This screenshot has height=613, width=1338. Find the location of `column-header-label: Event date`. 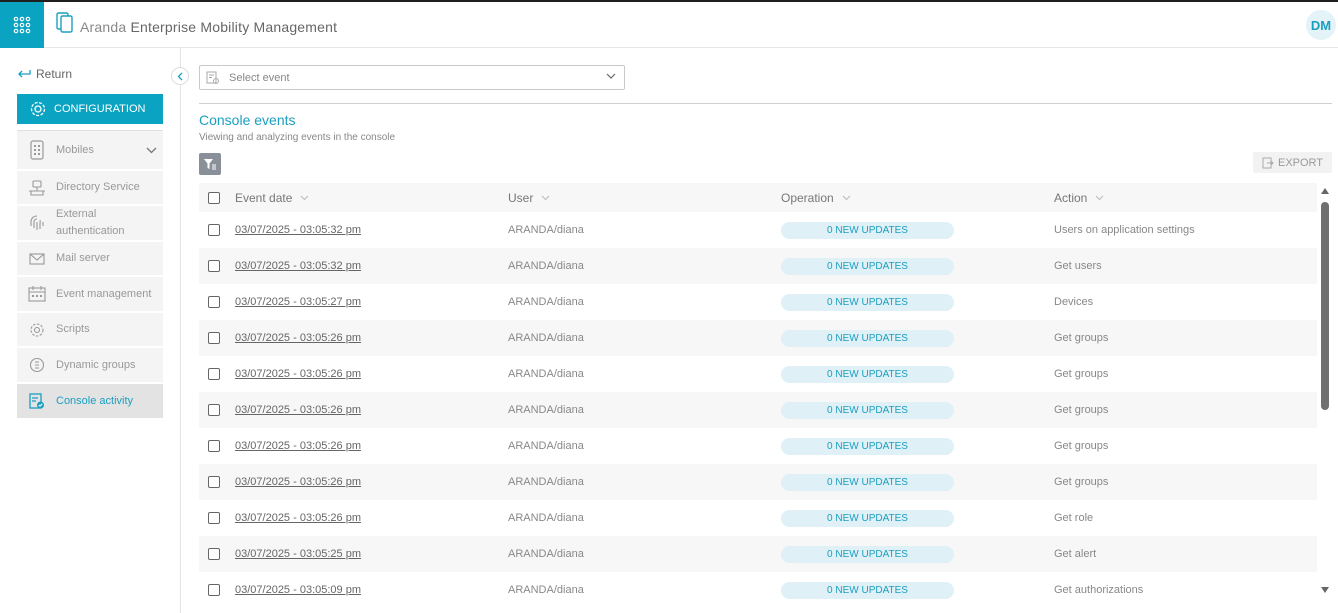

column-header-label: Event date is located at coordinates (264, 197).